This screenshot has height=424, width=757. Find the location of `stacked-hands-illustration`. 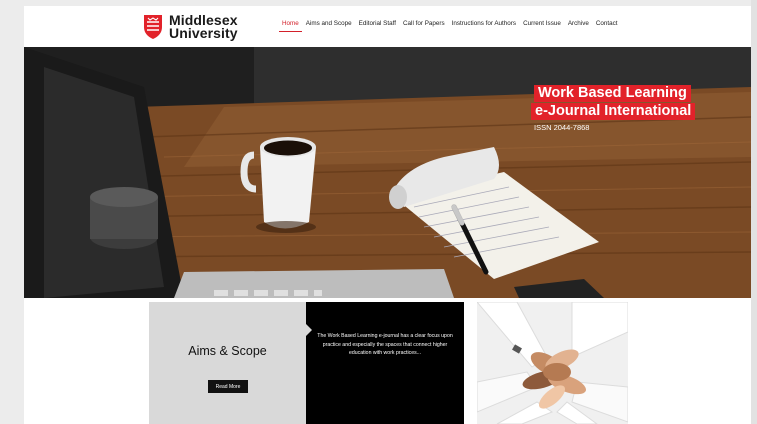

stacked-hands-illustration is located at coordinates (552, 363).